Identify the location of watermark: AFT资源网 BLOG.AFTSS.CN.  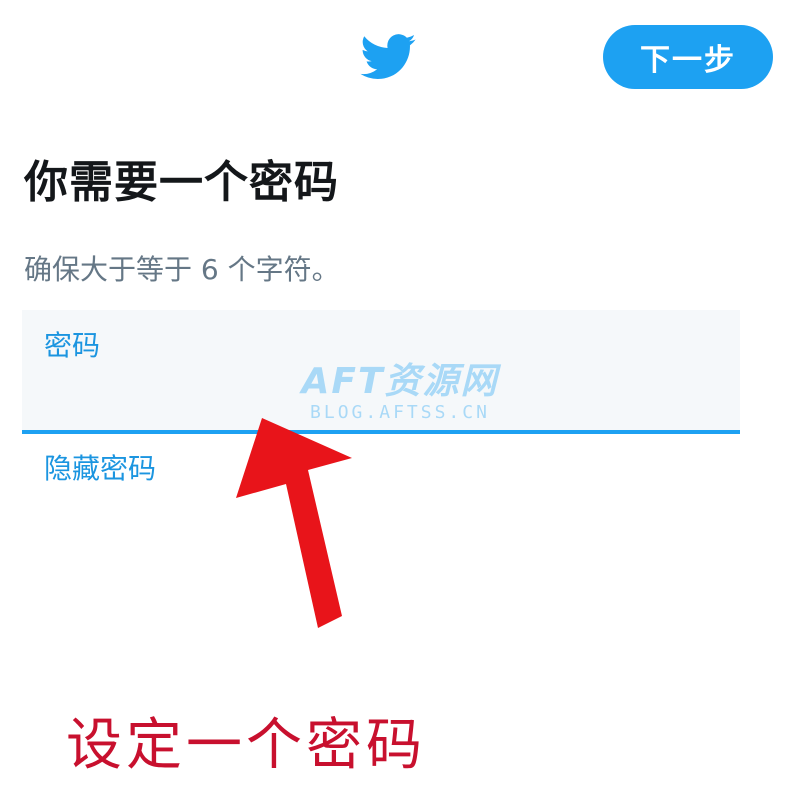
(400, 393).